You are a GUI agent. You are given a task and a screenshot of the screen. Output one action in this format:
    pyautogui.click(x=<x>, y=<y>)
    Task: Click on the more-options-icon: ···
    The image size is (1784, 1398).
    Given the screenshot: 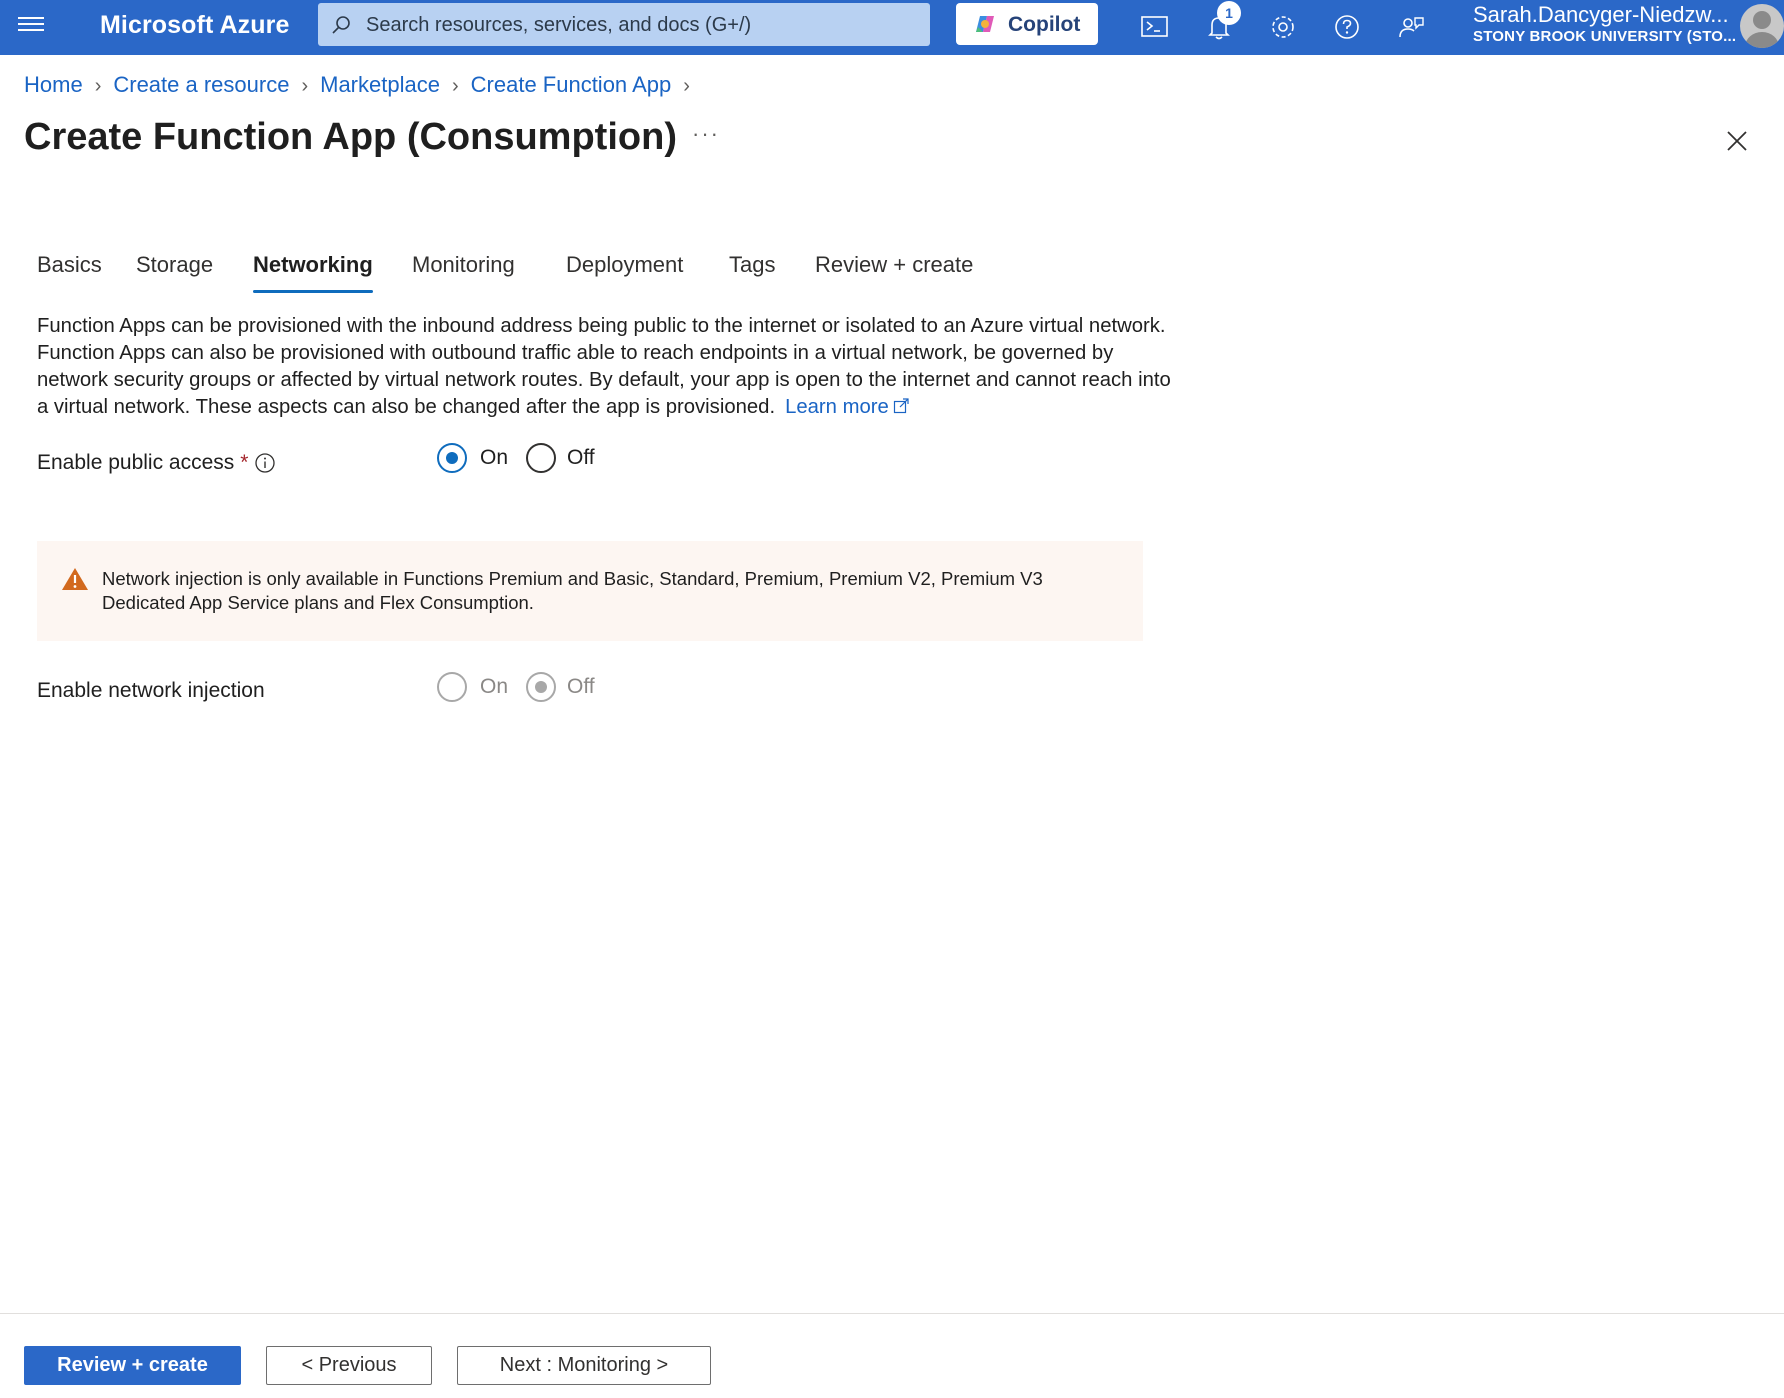 What is the action you would take?
    pyautogui.click(x=706, y=134)
    